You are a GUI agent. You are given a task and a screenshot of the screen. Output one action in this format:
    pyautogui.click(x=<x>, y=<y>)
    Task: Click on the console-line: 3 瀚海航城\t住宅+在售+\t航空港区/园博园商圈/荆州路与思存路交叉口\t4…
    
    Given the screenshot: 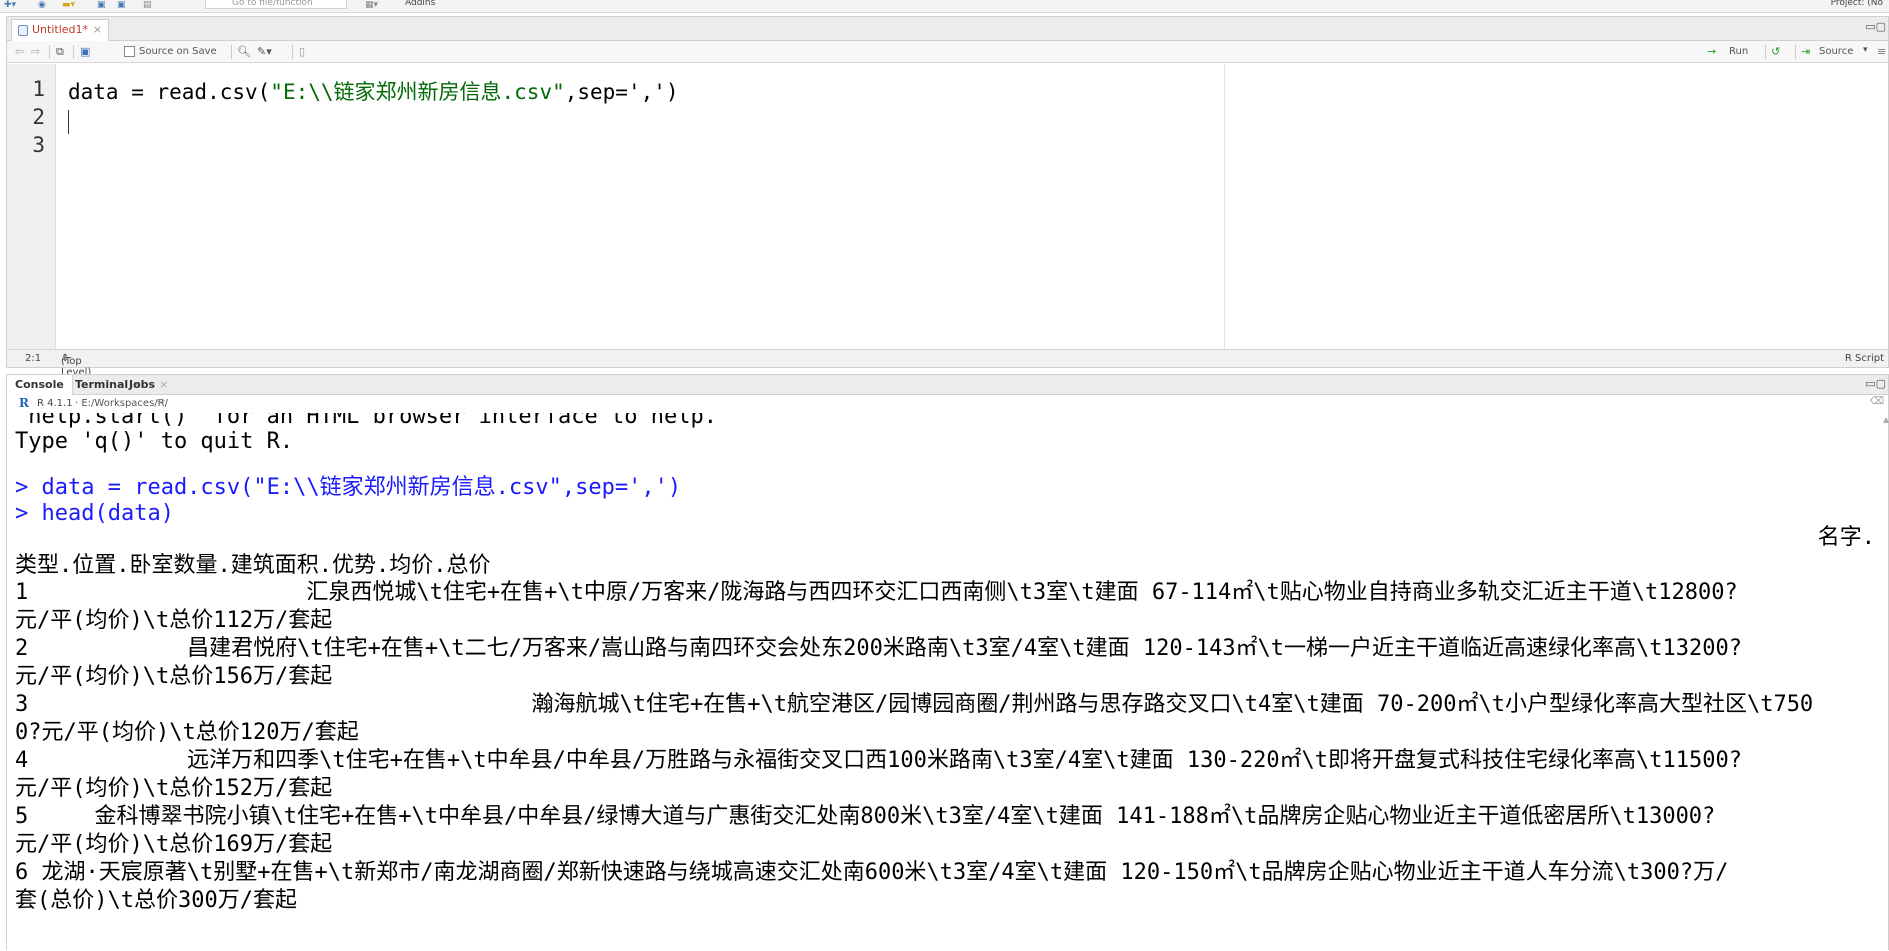 What is the action you would take?
    pyautogui.click(x=914, y=704)
    